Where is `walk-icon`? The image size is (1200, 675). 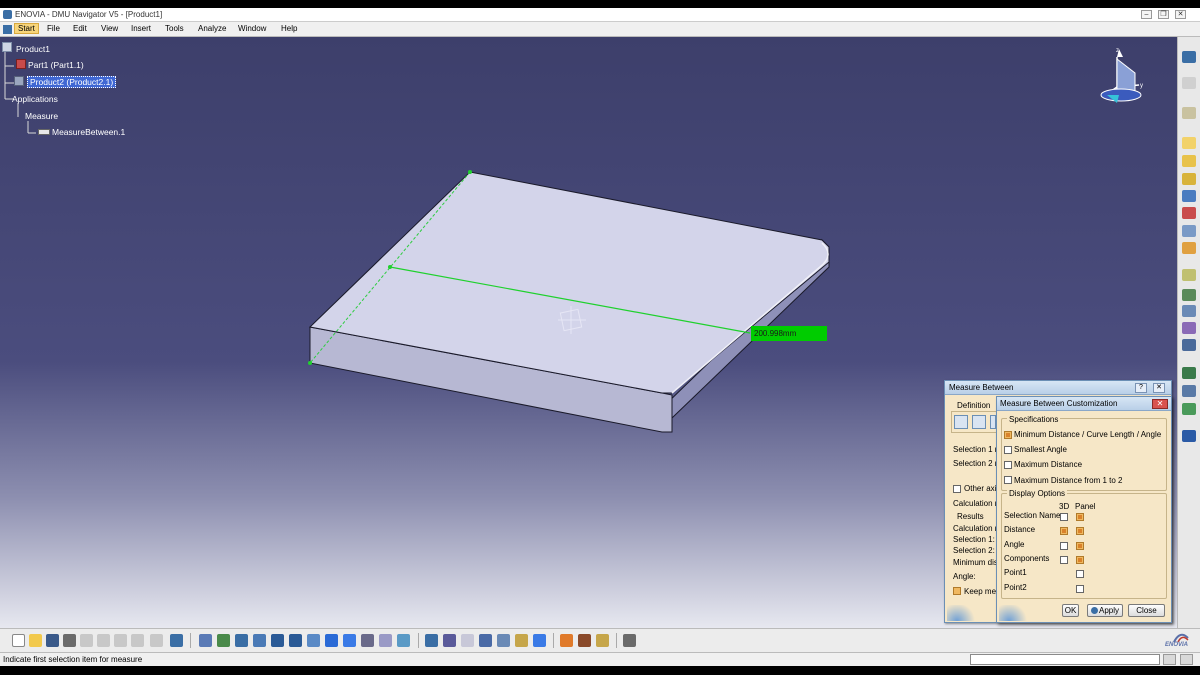 walk-icon is located at coordinates (449, 640).